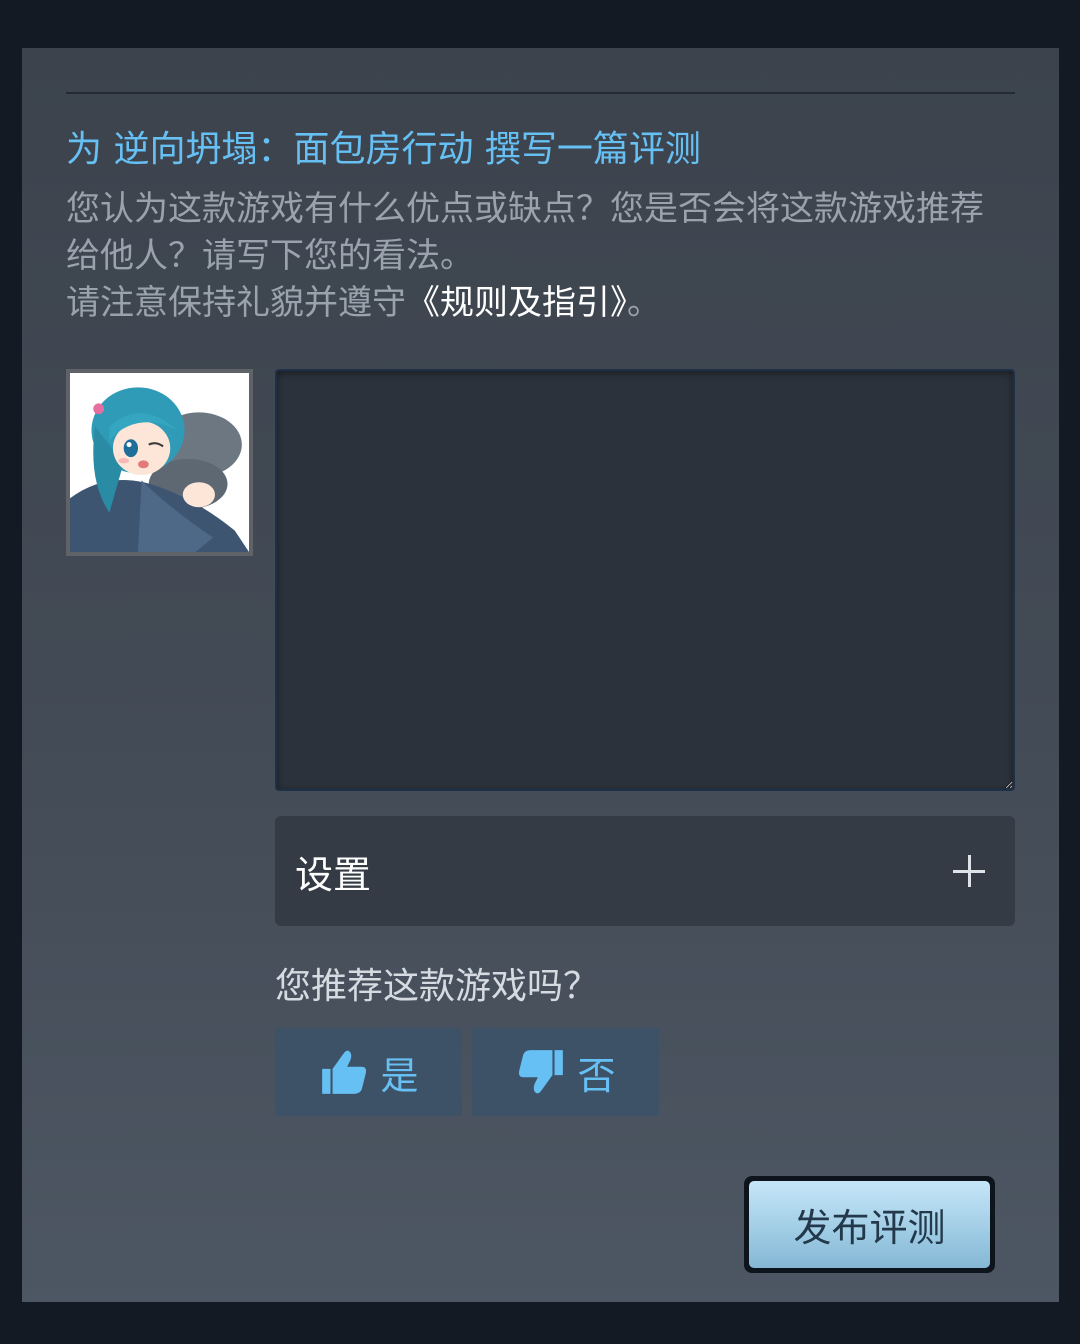  What do you see at coordinates (399, 1075) in the screenshot?
I see `recommend-yes-label: 是` at bounding box center [399, 1075].